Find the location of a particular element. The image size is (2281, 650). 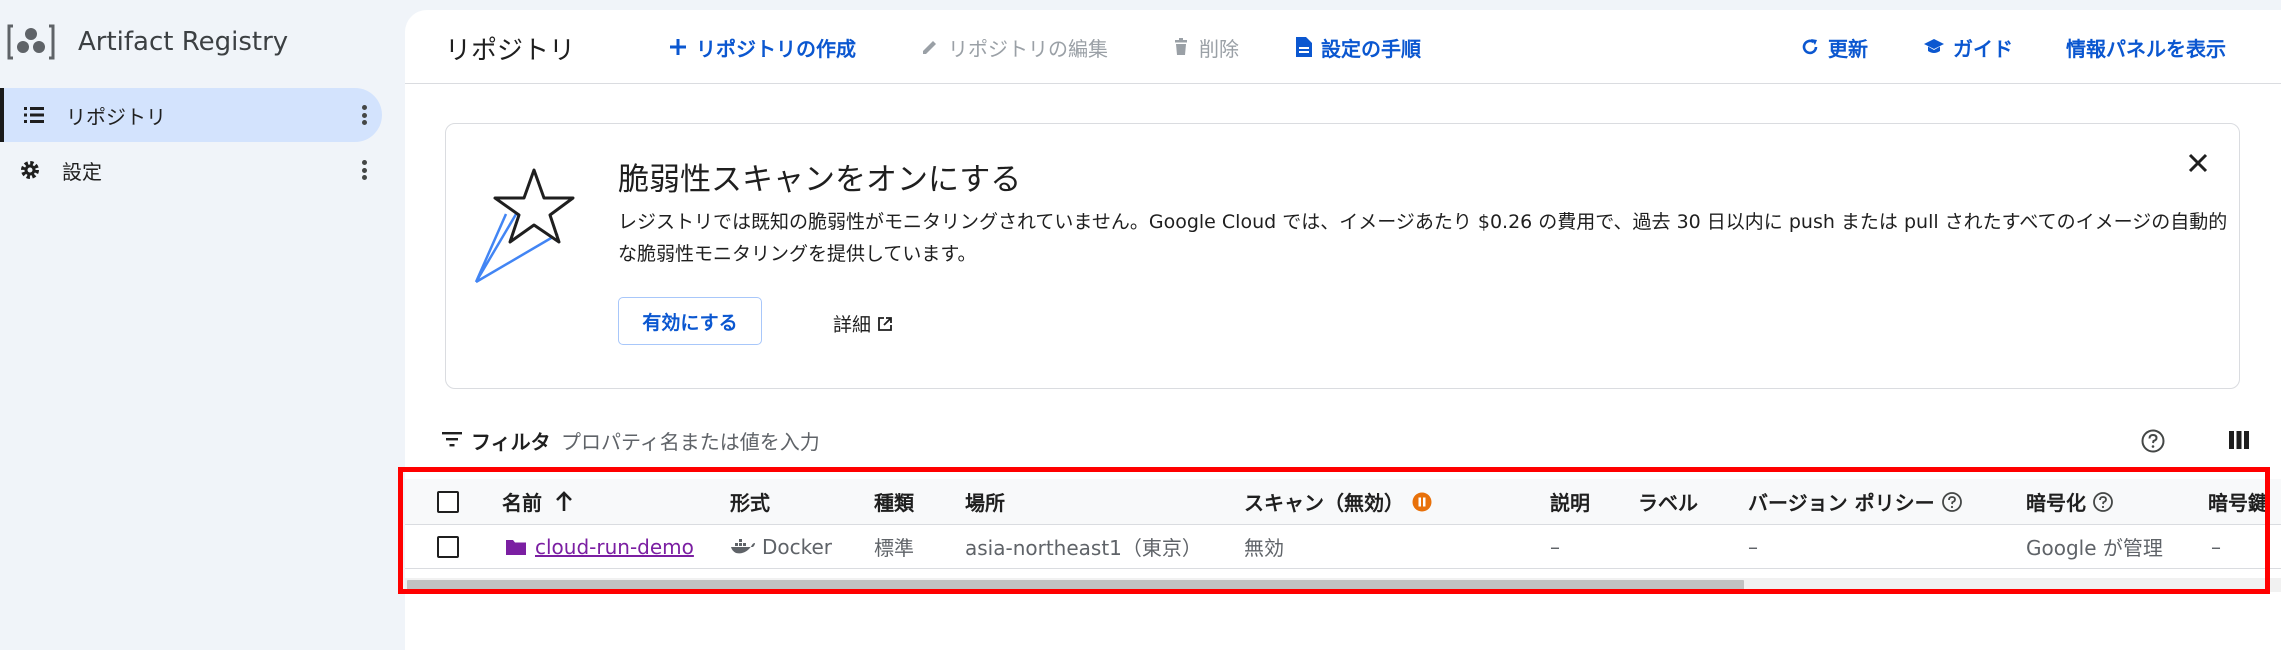

refresh-label: 更新 is located at coordinates (1848, 48).